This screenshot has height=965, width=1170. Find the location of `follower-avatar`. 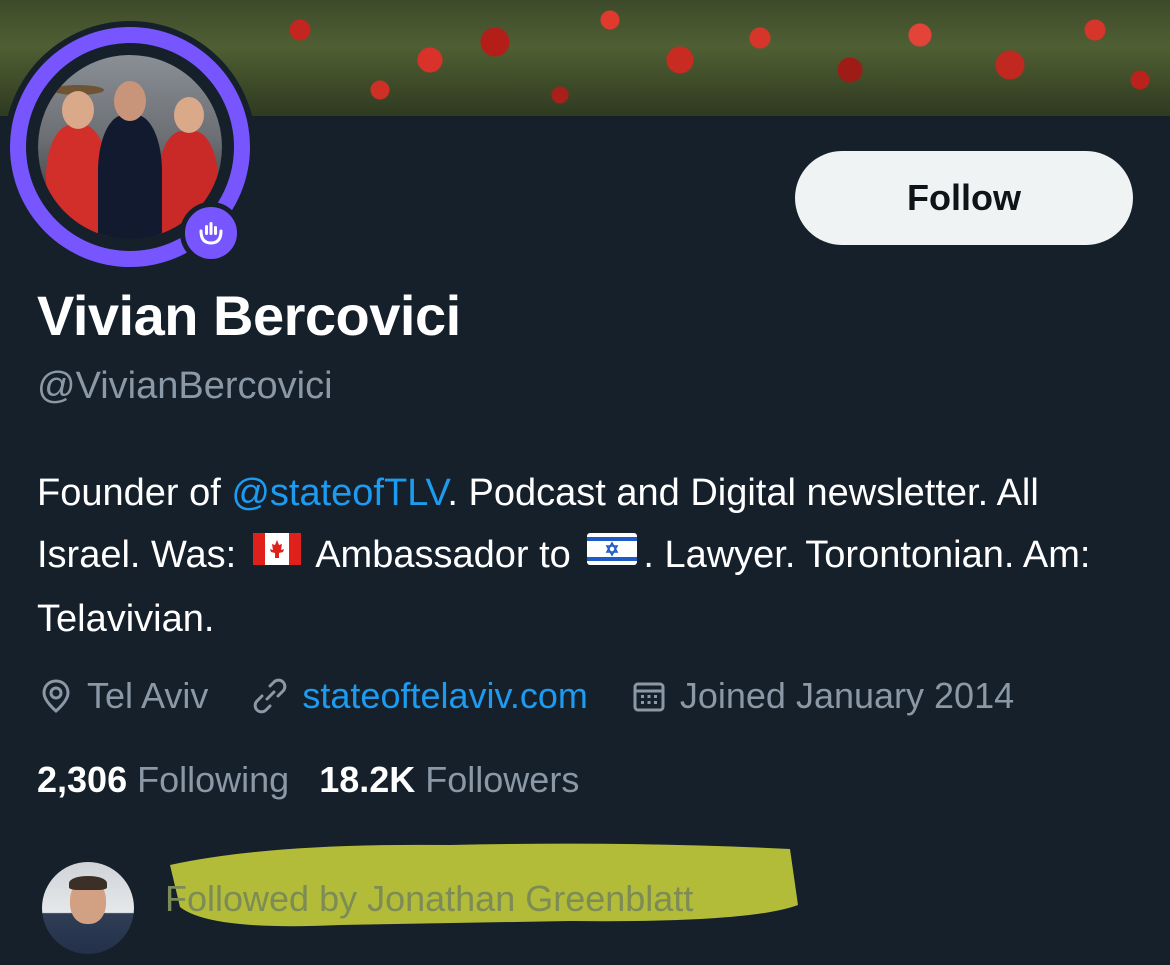

follower-avatar is located at coordinates (88, 908).